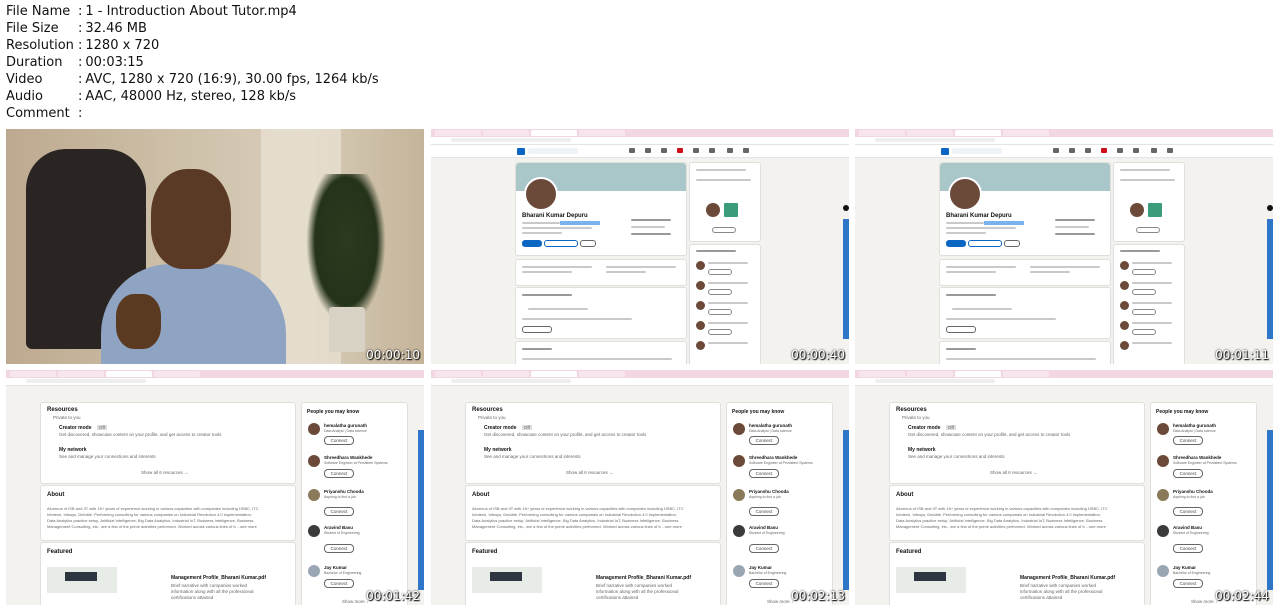 Image resolution: width=1278 pixels, height=611 pixels. What do you see at coordinates (721, 170) in the screenshot?
I see `public-profile-link` at bounding box center [721, 170].